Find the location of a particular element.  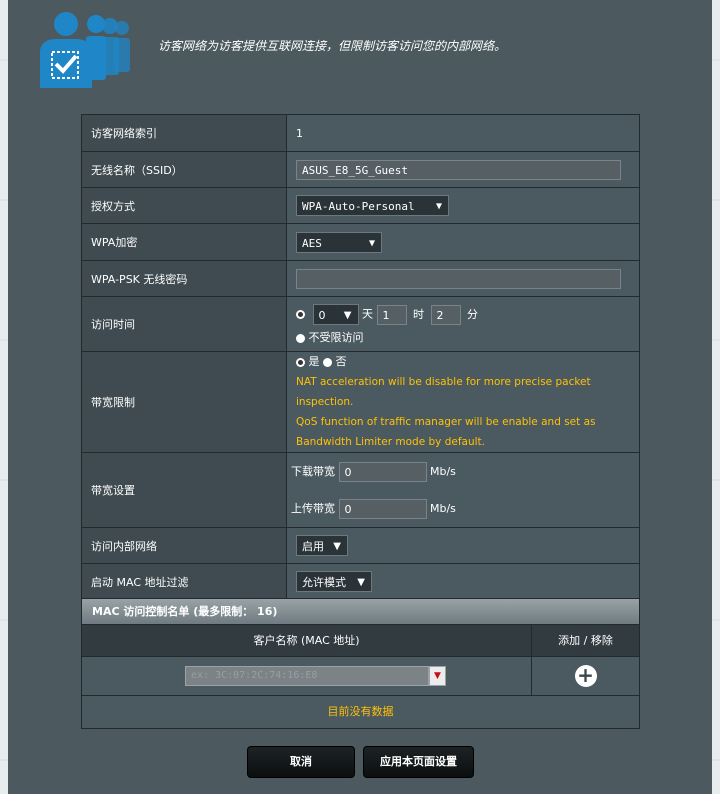

ssid-input: ASUS_E8_5G_Guest is located at coordinates (458, 169).